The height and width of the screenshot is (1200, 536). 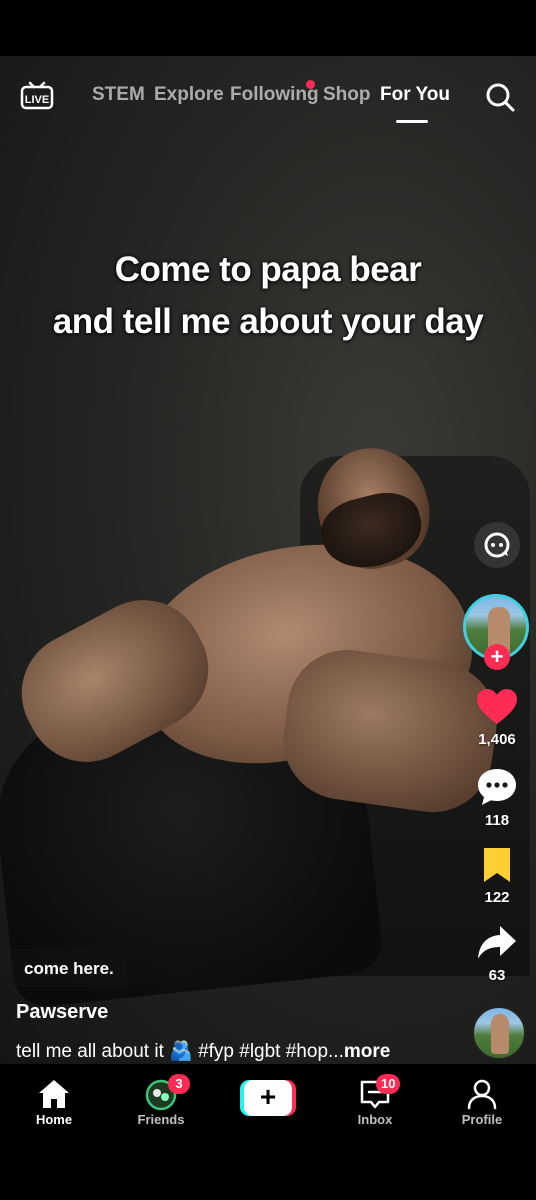 What do you see at coordinates (167, 1092) in the screenshot?
I see `friends-avatar-icon: 3` at bounding box center [167, 1092].